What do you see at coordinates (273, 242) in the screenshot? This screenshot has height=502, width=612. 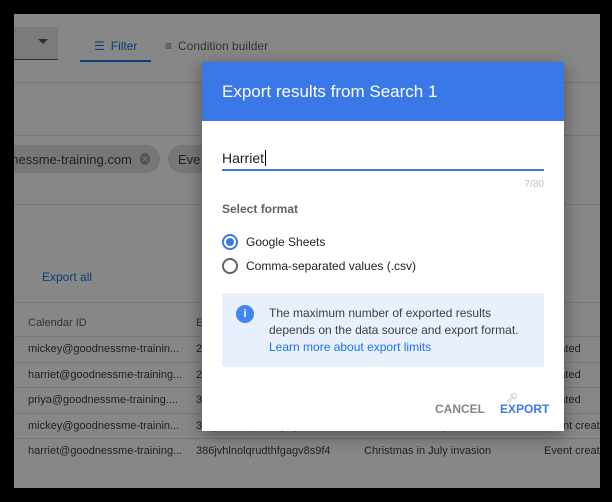 I see `radio-google-sheets: Google Sheets` at bounding box center [273, 242].